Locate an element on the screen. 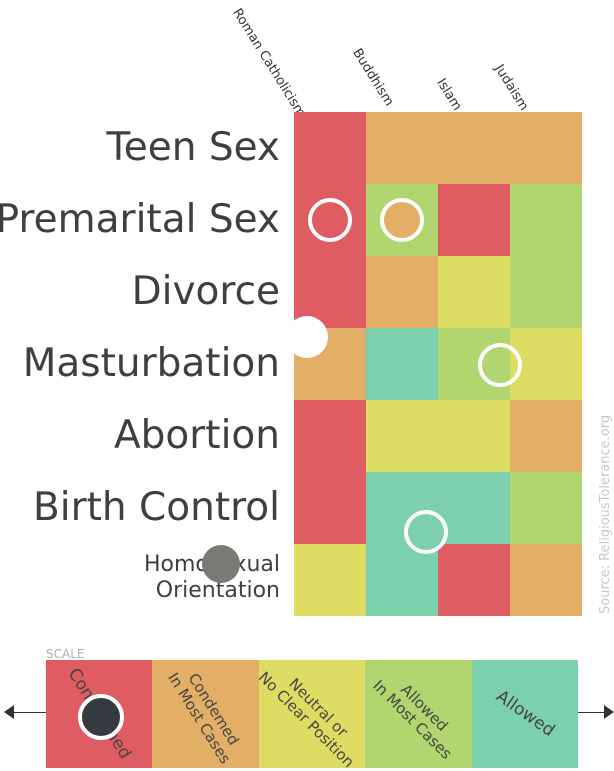 The height and width of the screenshot is (771, 614). scale-swatch: Condemed In Most Cases is located at coordinates (205, 714).